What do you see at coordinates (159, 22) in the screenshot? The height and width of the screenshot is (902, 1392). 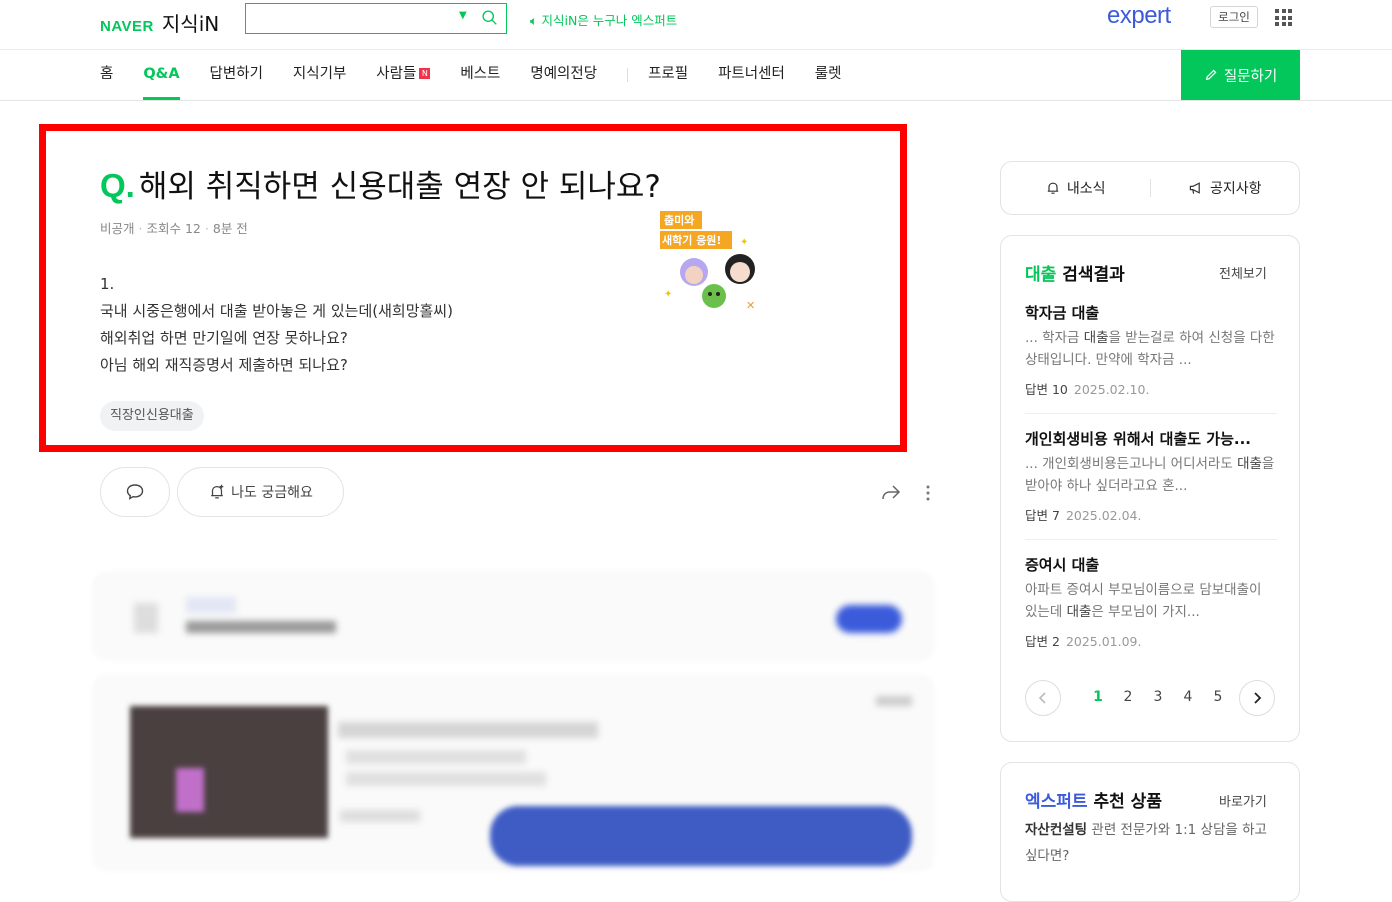 I see `naver-jisikin-logo: NAVER 지식iN` at bounding box center [159, 22].